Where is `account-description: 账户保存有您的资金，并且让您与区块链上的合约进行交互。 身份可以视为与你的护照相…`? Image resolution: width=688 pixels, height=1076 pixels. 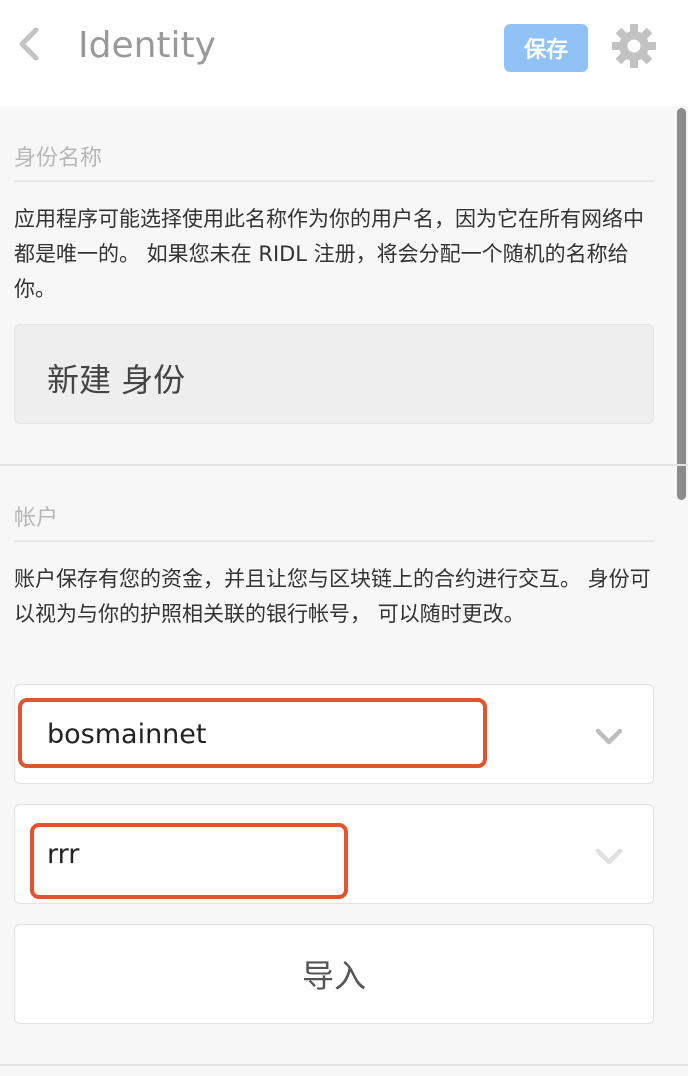
account-description: 账户保存有您的资金，并且让您与区块链上的合约进行交互。 身份可以视为与你的护照相… is located at coordinates (332, 596).